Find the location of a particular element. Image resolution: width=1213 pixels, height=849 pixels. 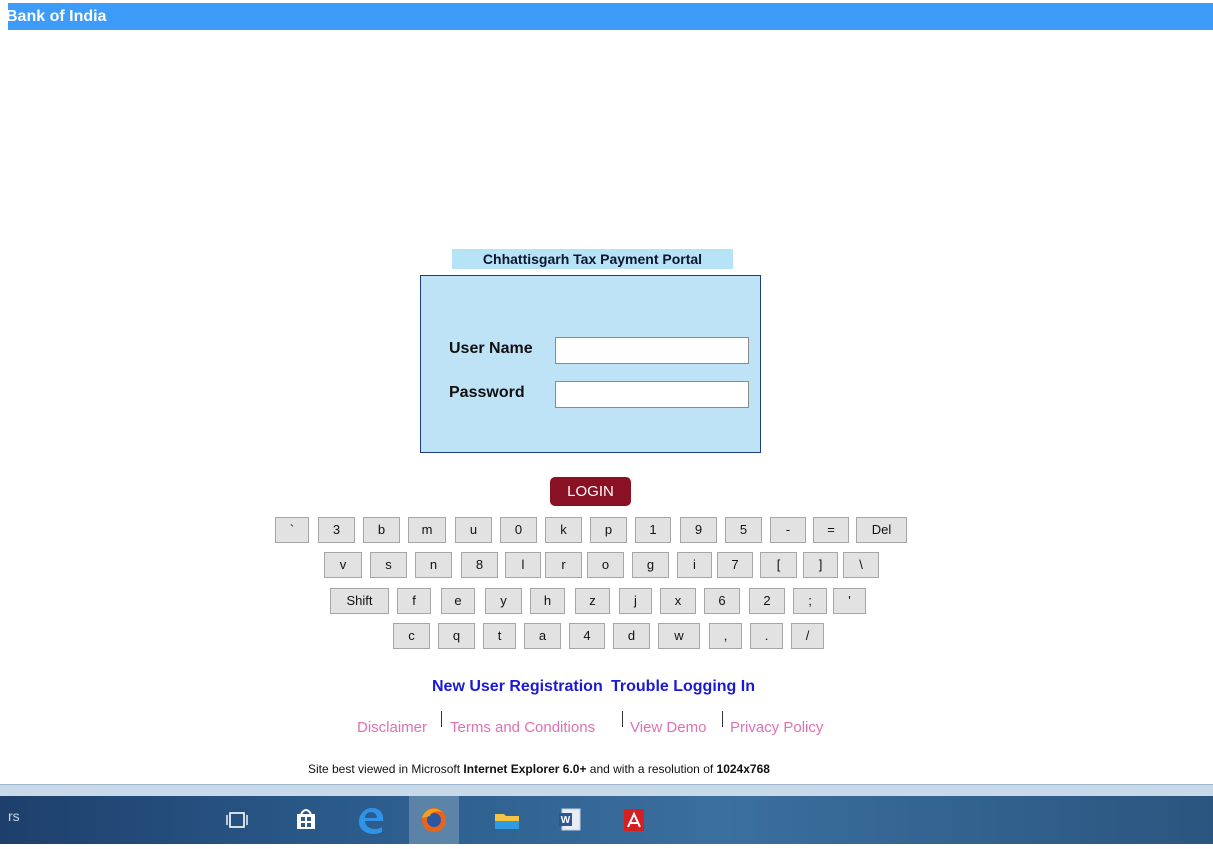

new-user-registration-link: New User Registration is located at coordinates (517, 687).